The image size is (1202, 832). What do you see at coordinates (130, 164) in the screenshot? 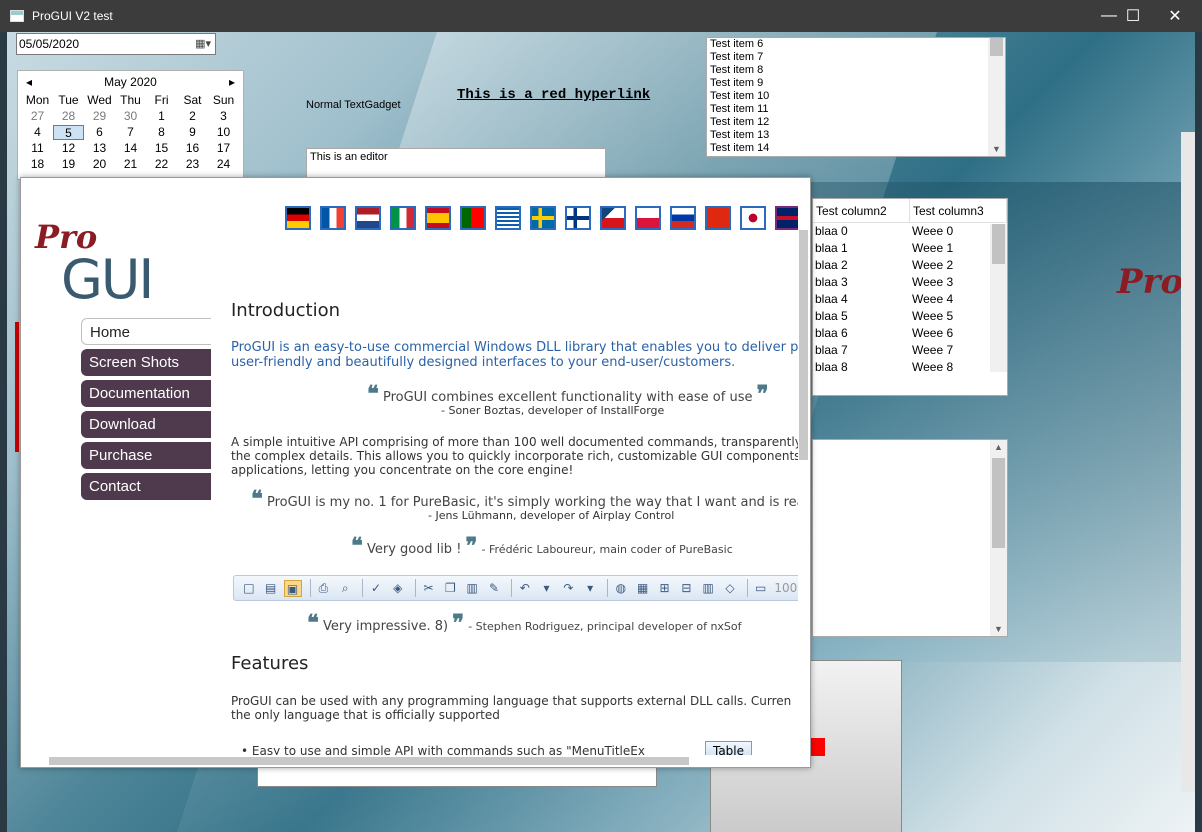
I see `calendar-day: 21` at bounding box center [130, 164].